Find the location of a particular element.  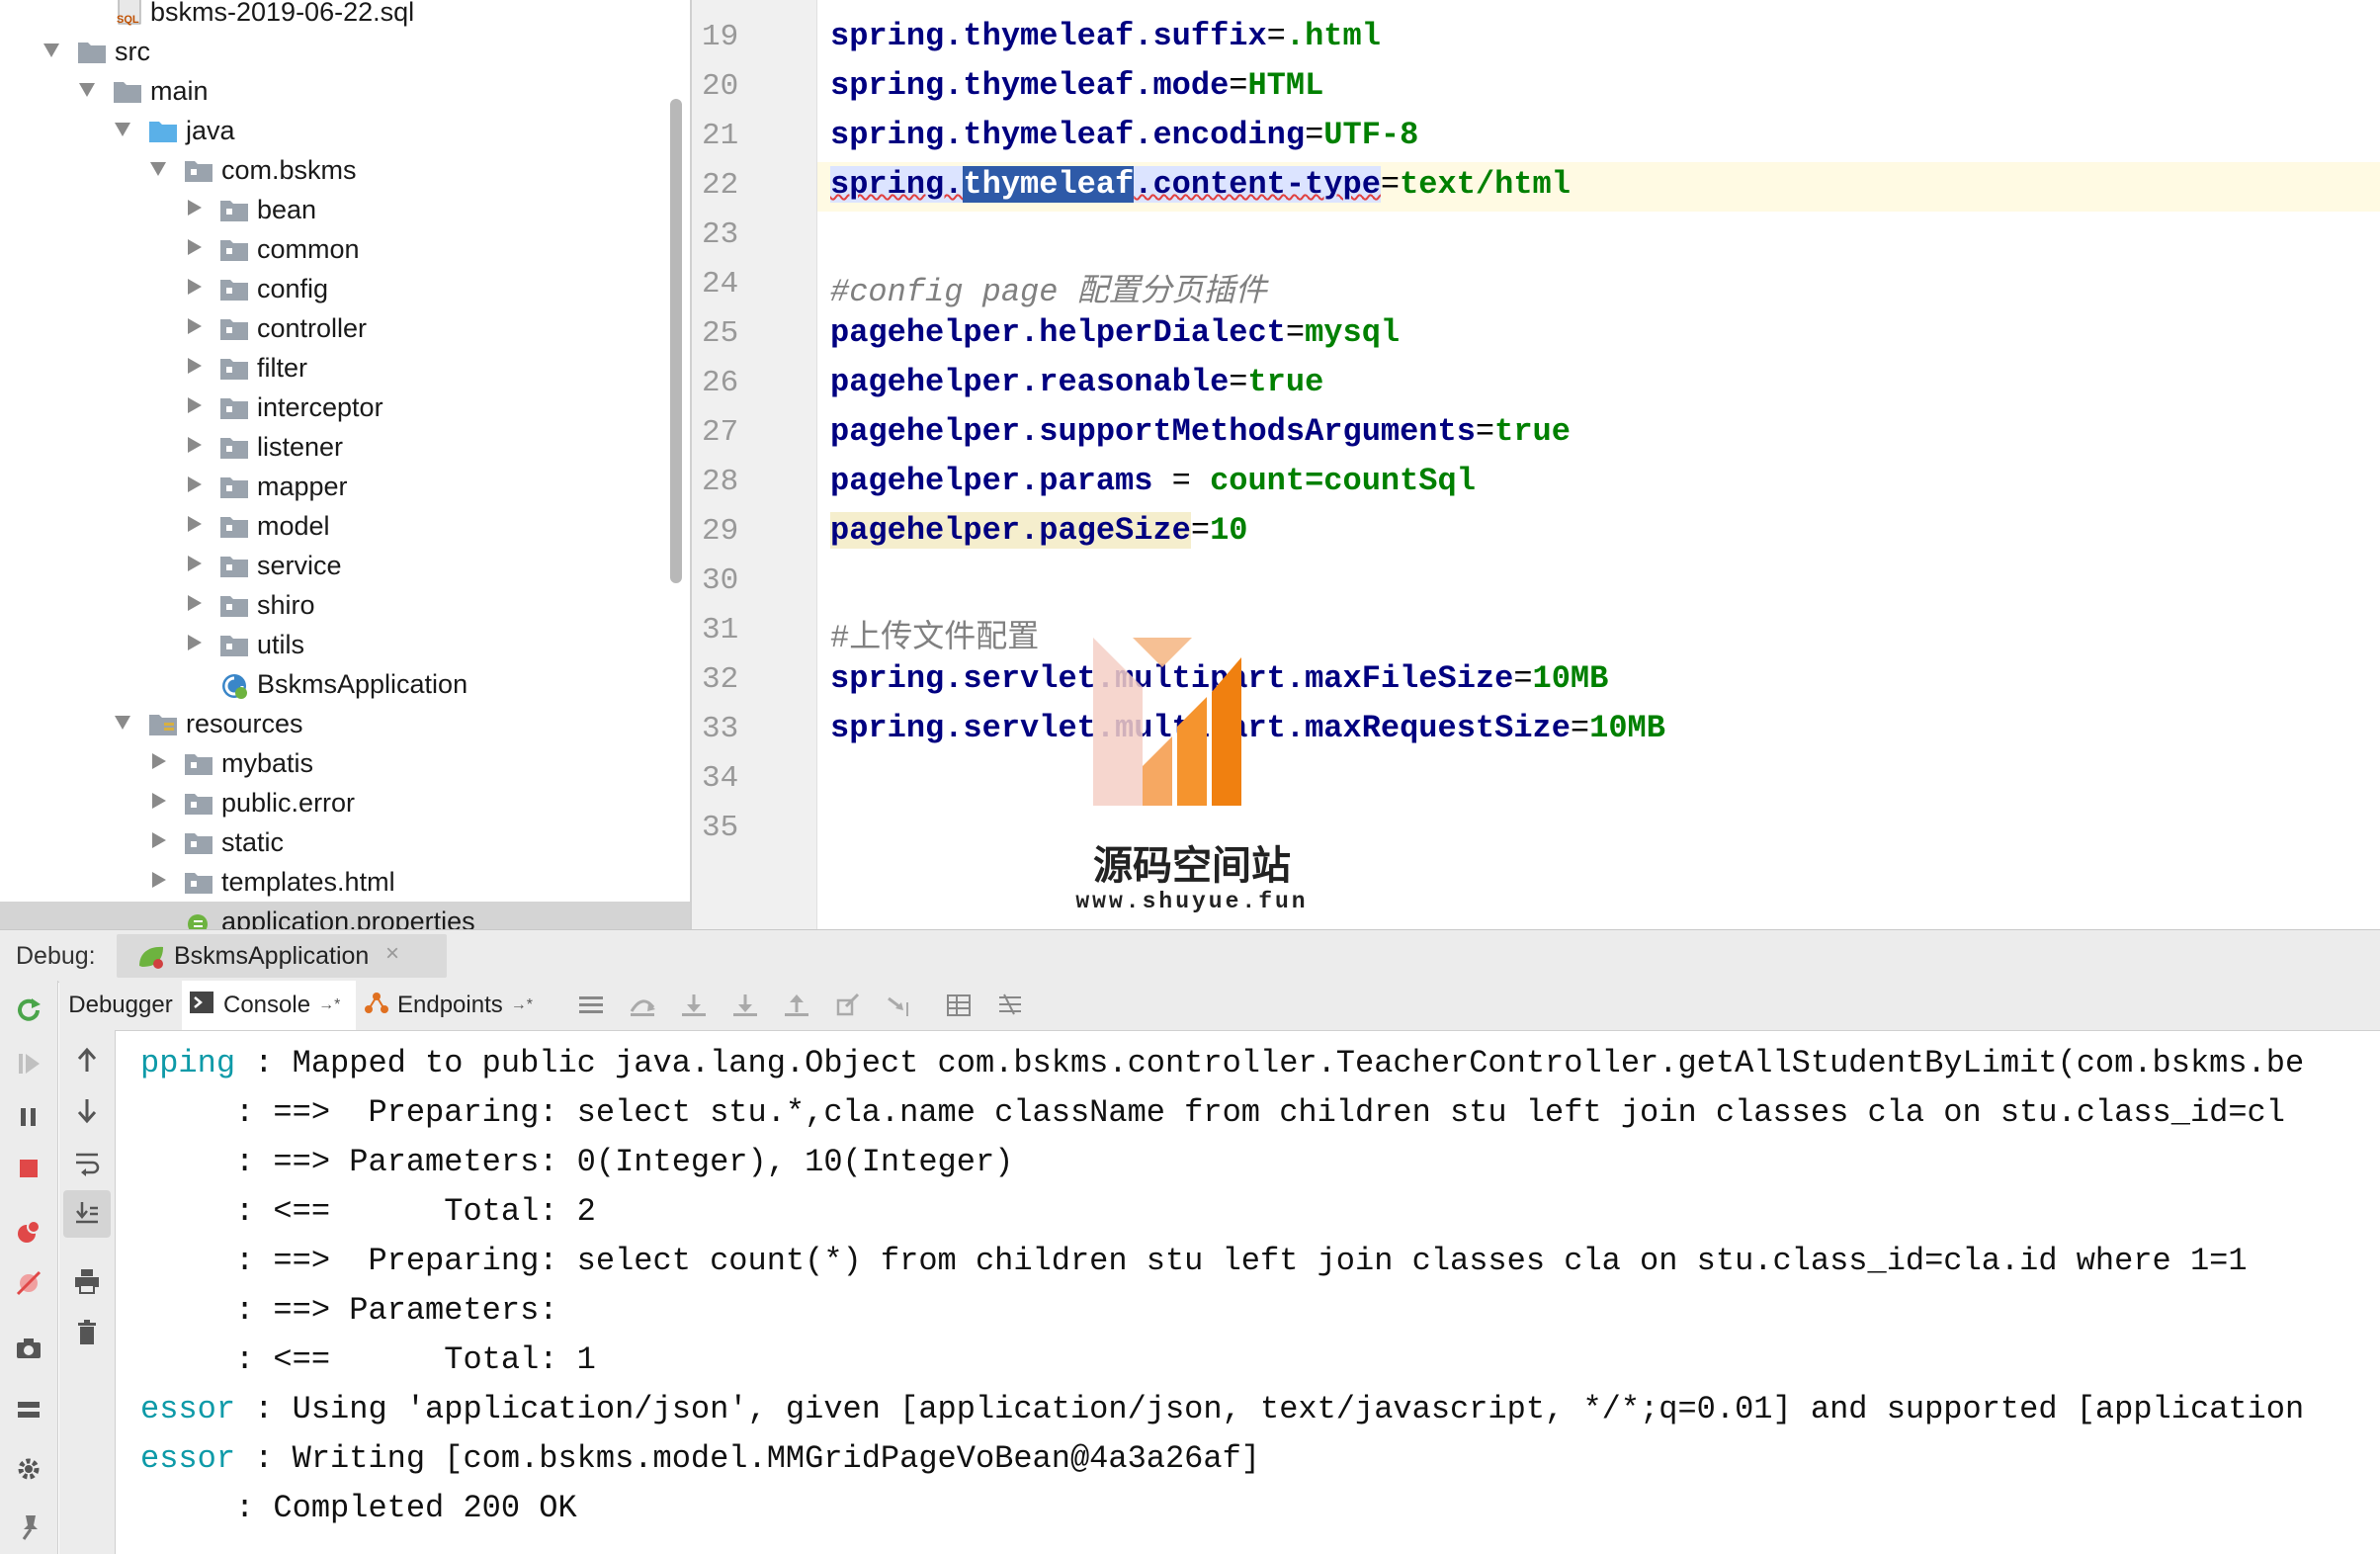

property-key: pagehelper.params is located at coordinates (991, 481).